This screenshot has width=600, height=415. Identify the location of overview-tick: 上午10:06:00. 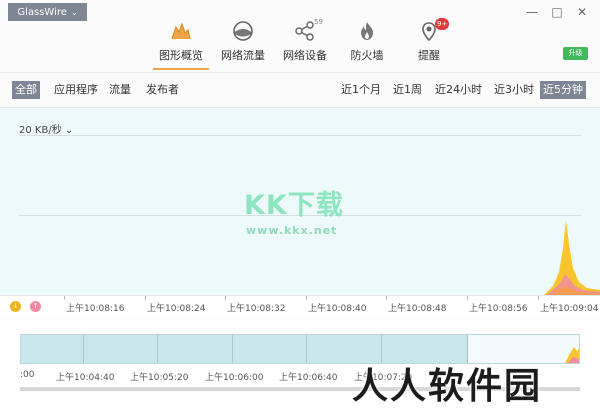
(234, 378).